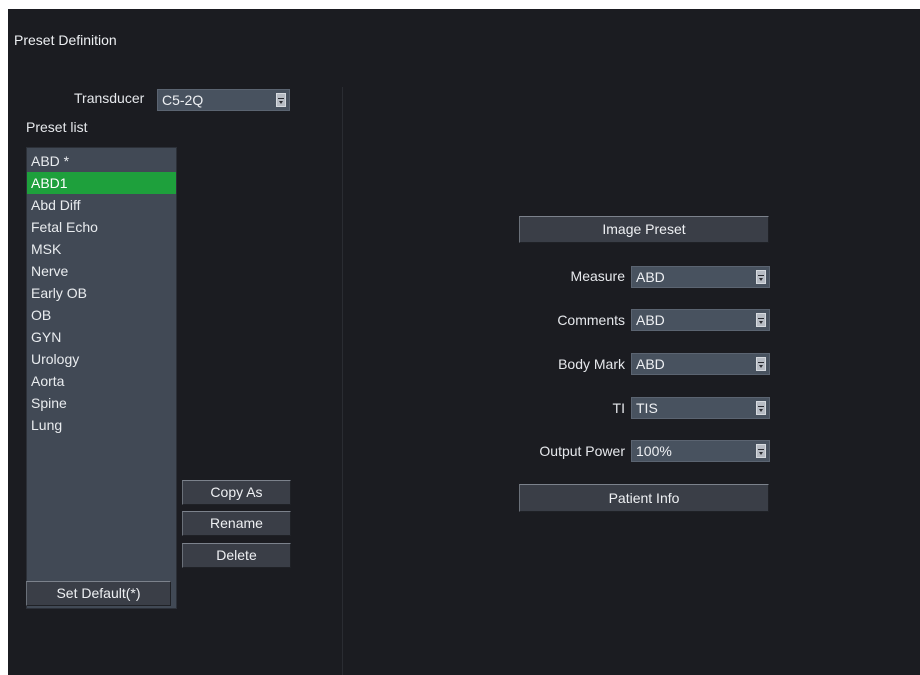  Describe the element at coordinates (101, 359) in the screenshot. I see `list-item: Urology` at that location.